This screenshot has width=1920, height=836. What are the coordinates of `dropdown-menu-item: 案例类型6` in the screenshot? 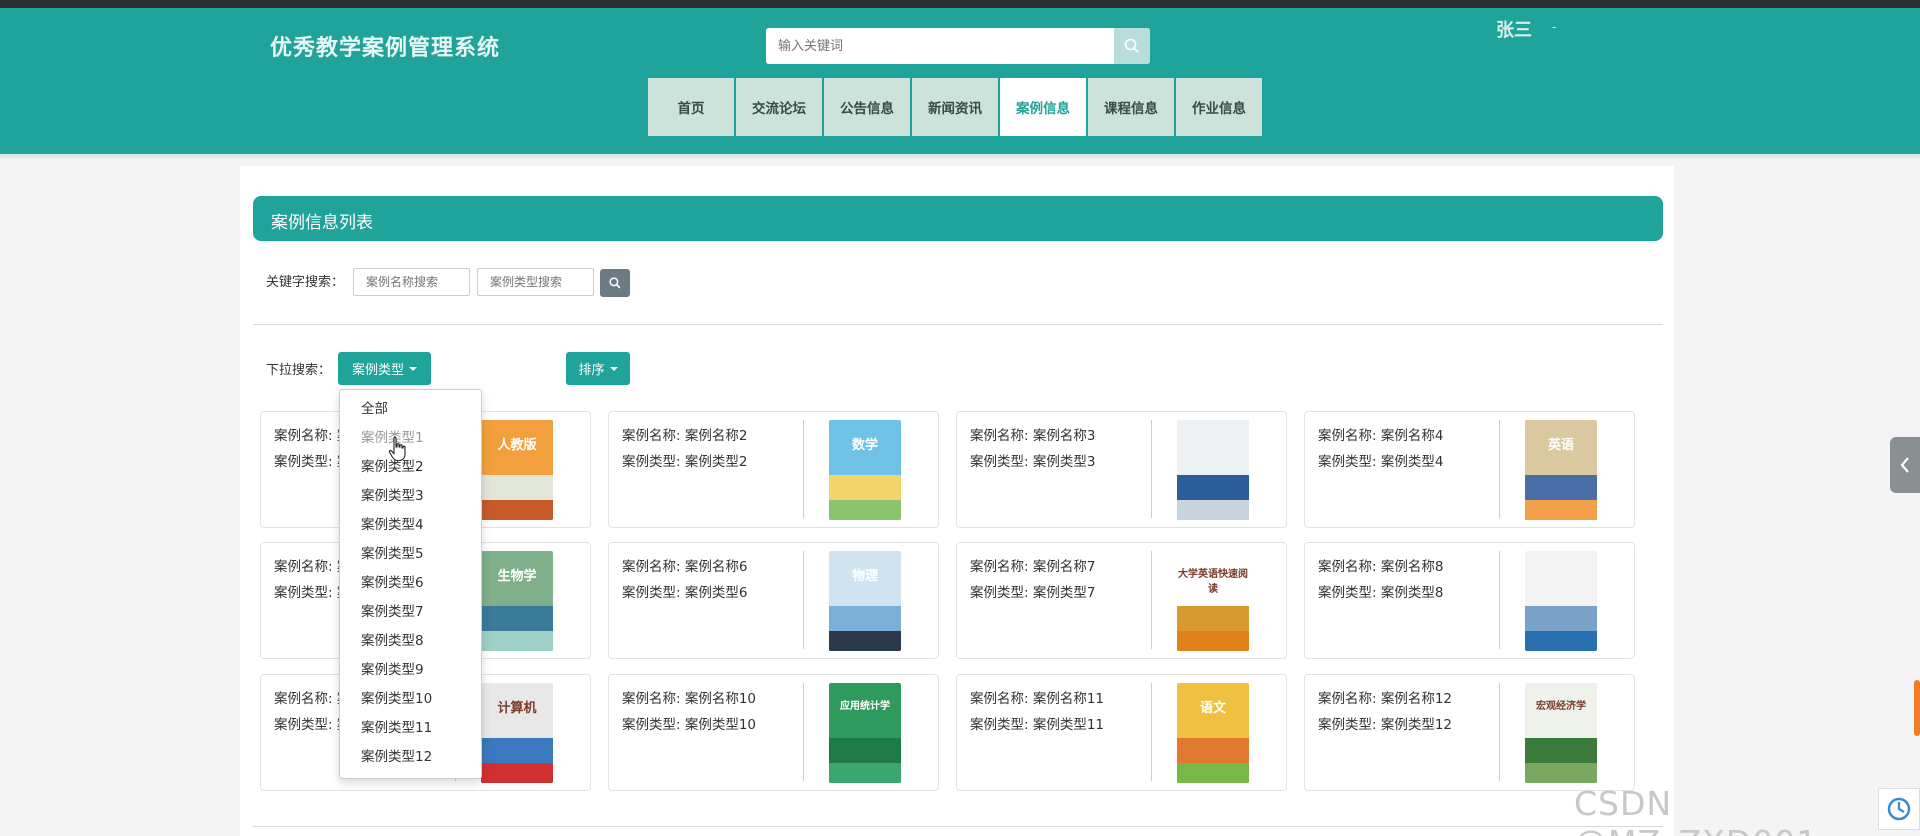 It's located at (410, 583).